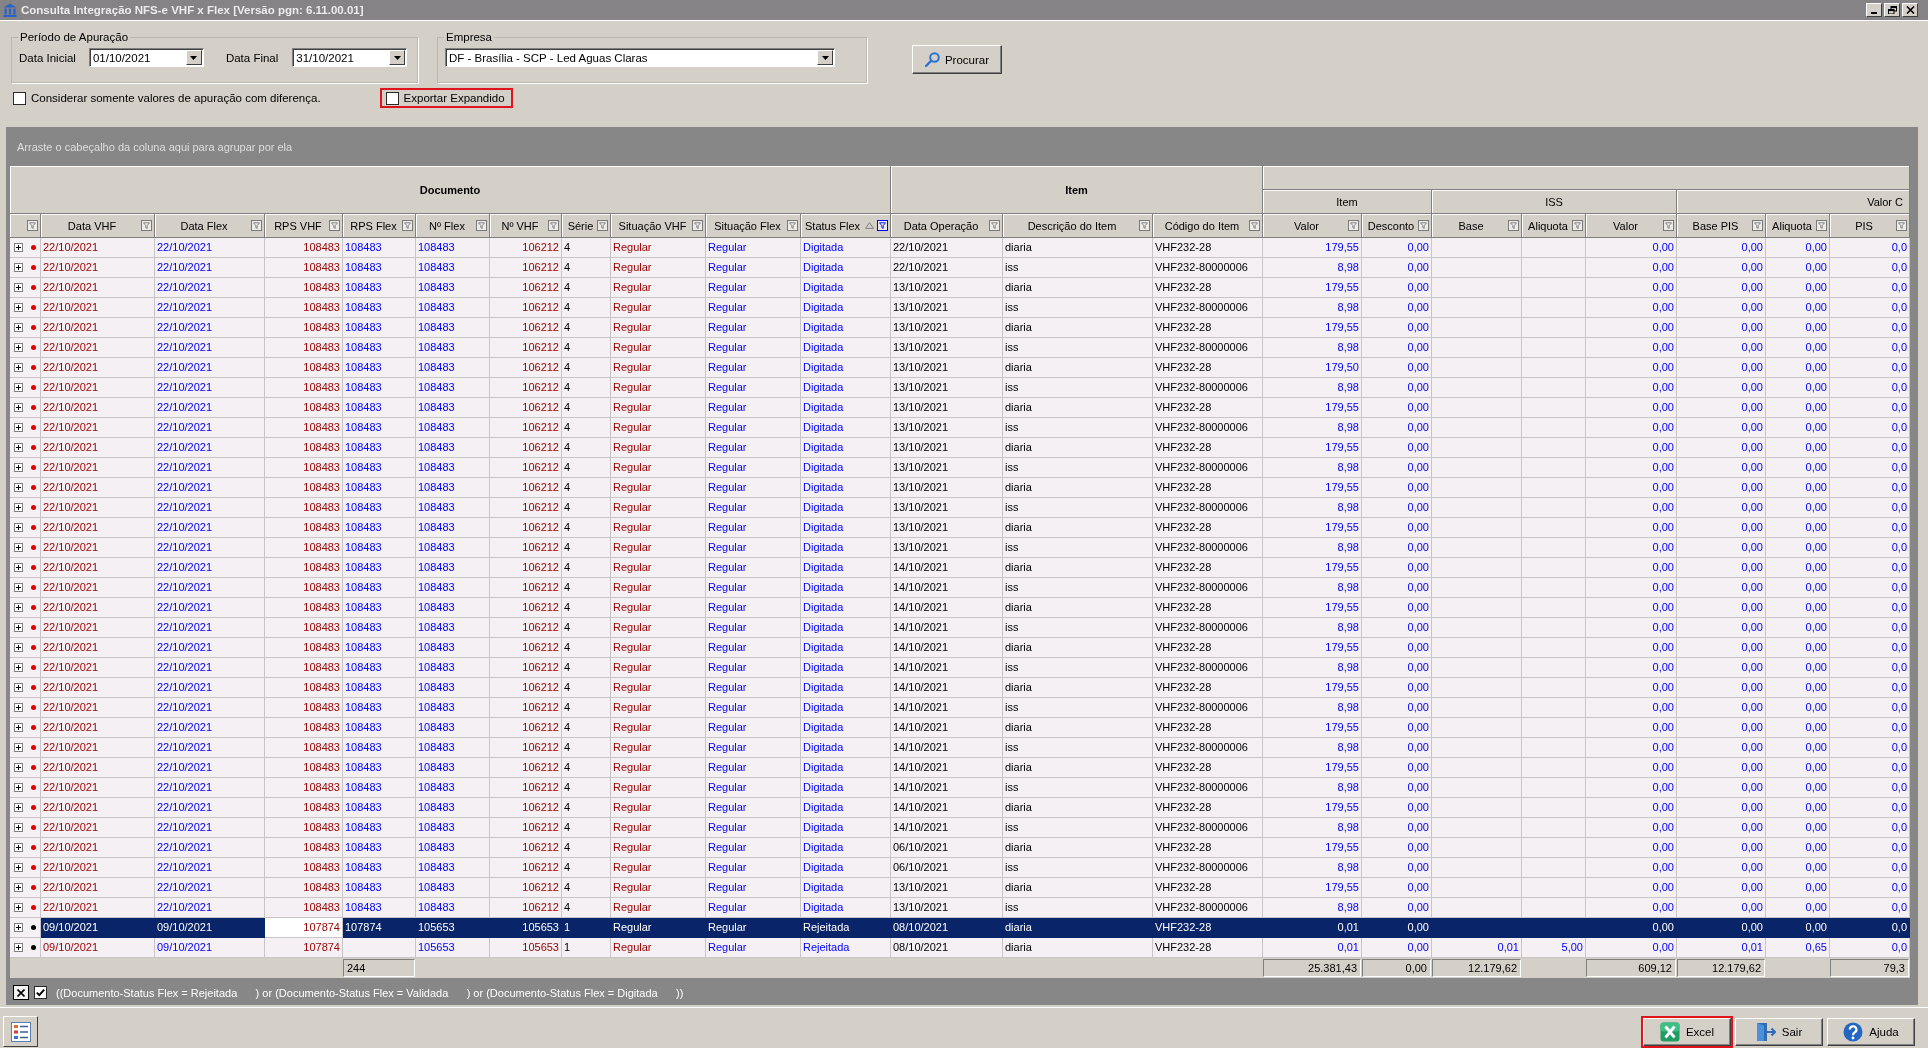 The image size is (1928, 1048). What do you see at coordinates (1779, 1032) in the screenshot?
I see `exit-button: Sair` at bounding box center [1779, 1032].